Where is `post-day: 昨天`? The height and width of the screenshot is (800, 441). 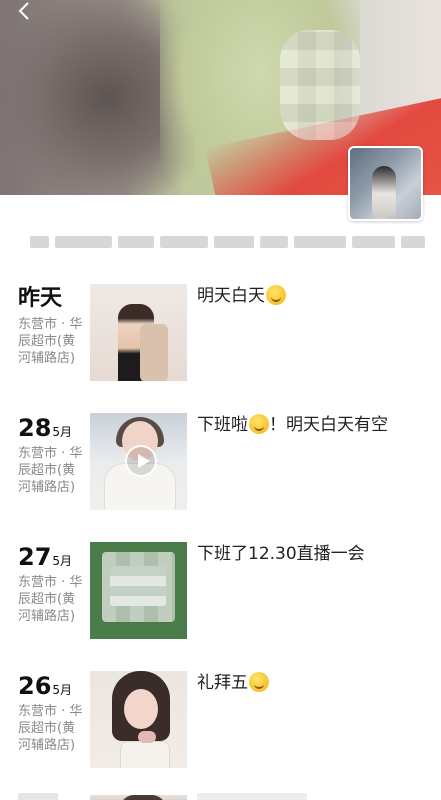 post-day: 昨天 is located at coordinates (40, 298).